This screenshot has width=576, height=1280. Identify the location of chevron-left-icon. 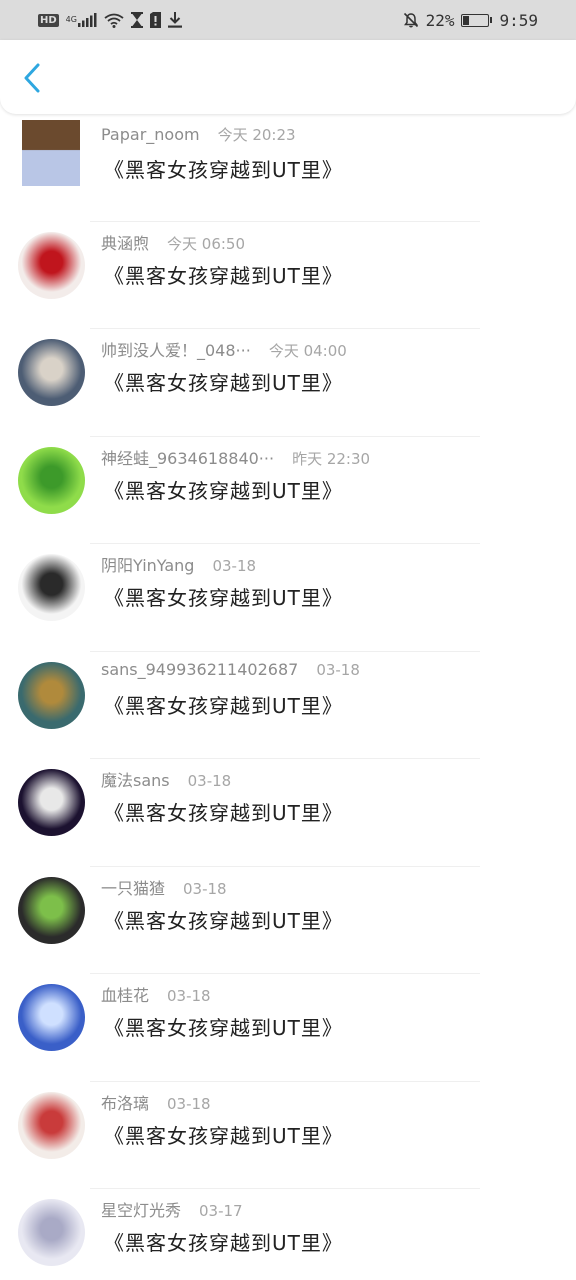
(32, 78).